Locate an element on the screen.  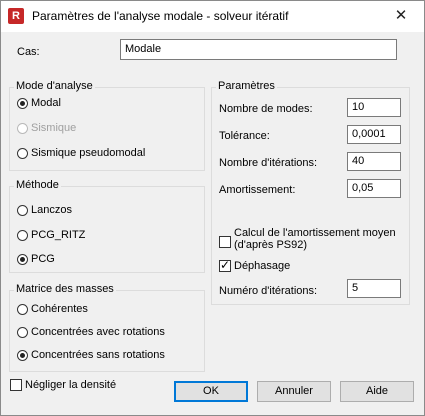
radio-coherentes: Cohérentes is located at coordinates (52, 310).